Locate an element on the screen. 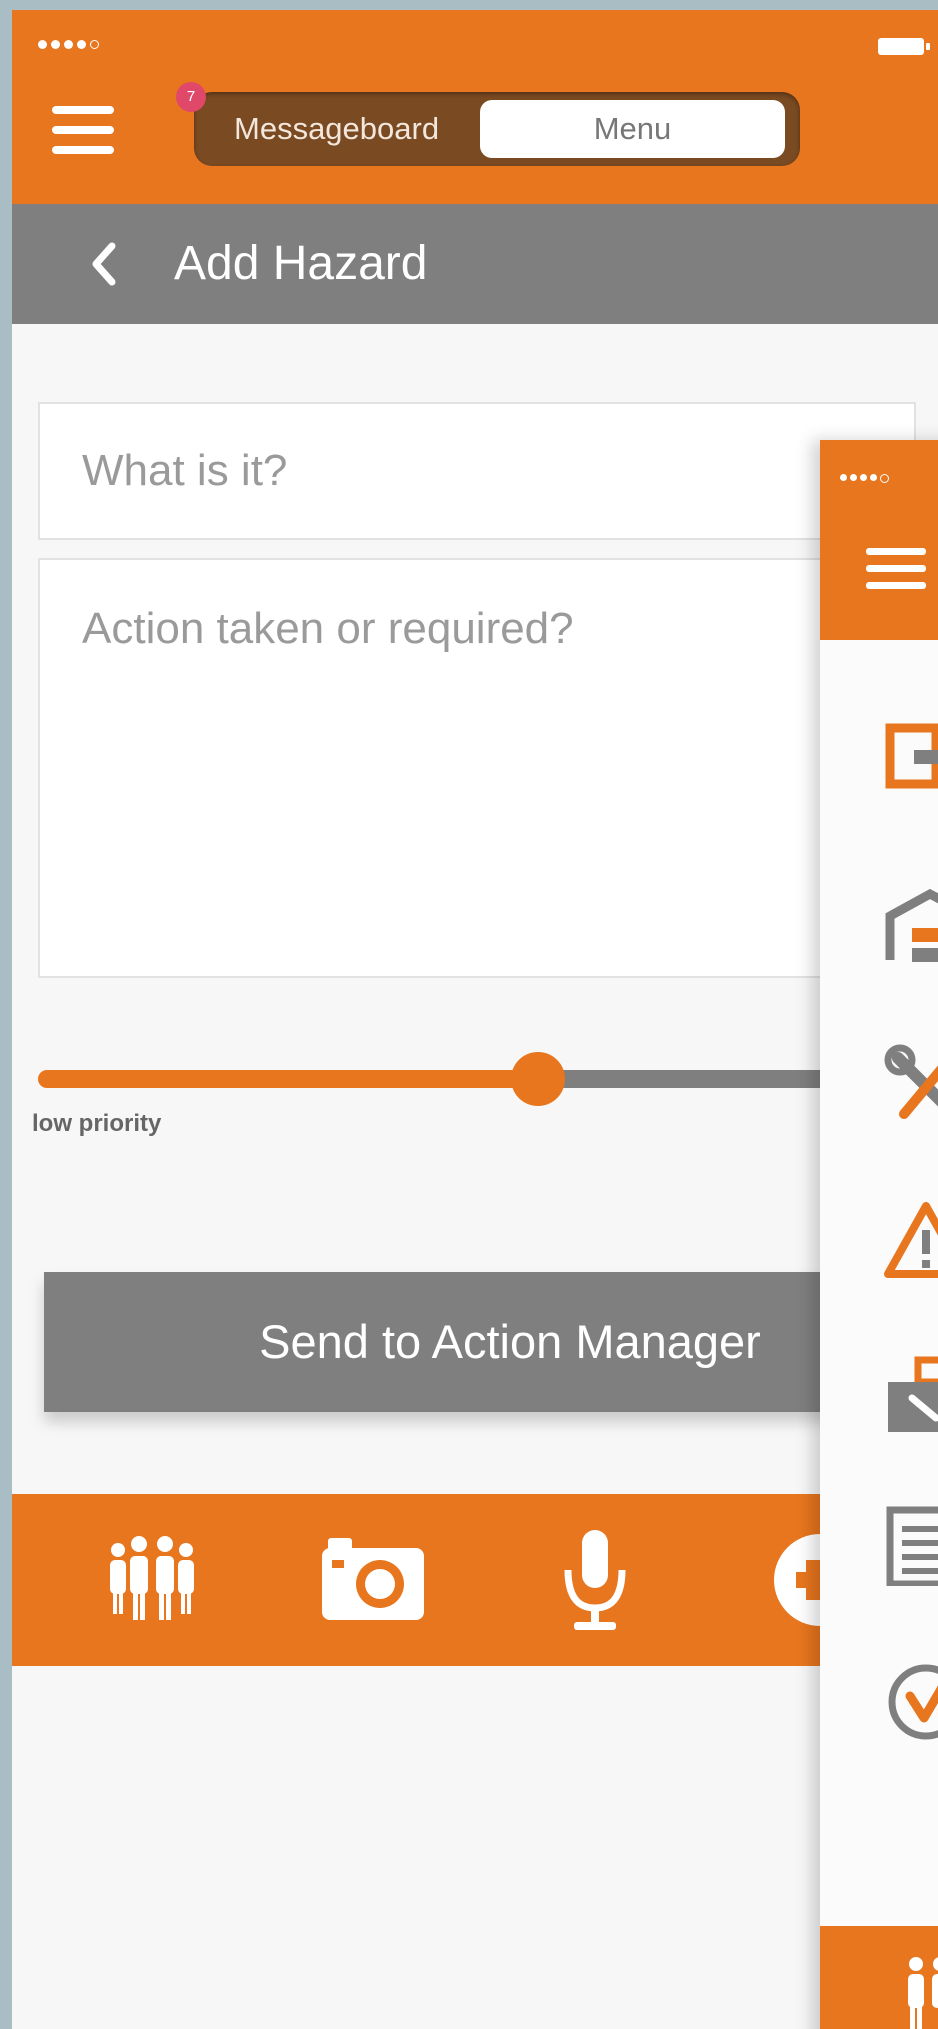 The width and height of the screenshot is (938, 2029). notification-badge: 7 is located at coordinates (191, 97).